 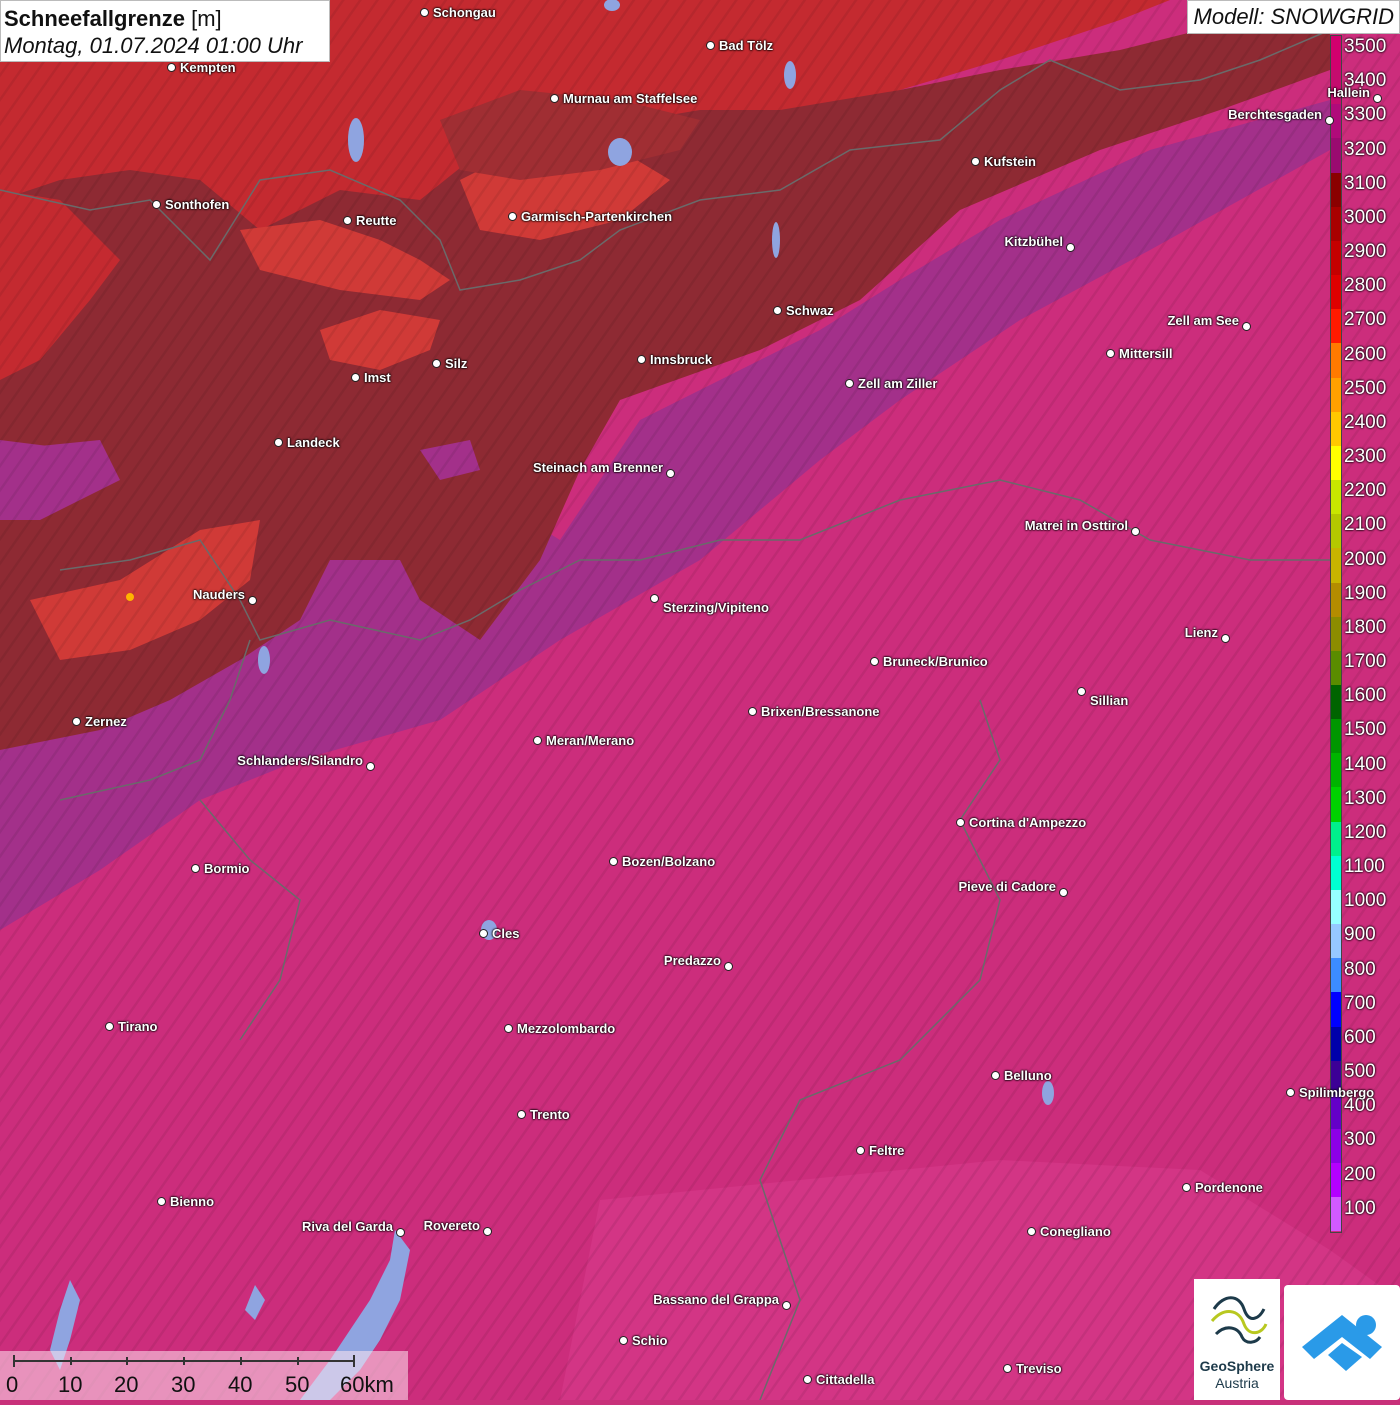 I want to click on legend-label: 2300, so click(x=1365, y=457).